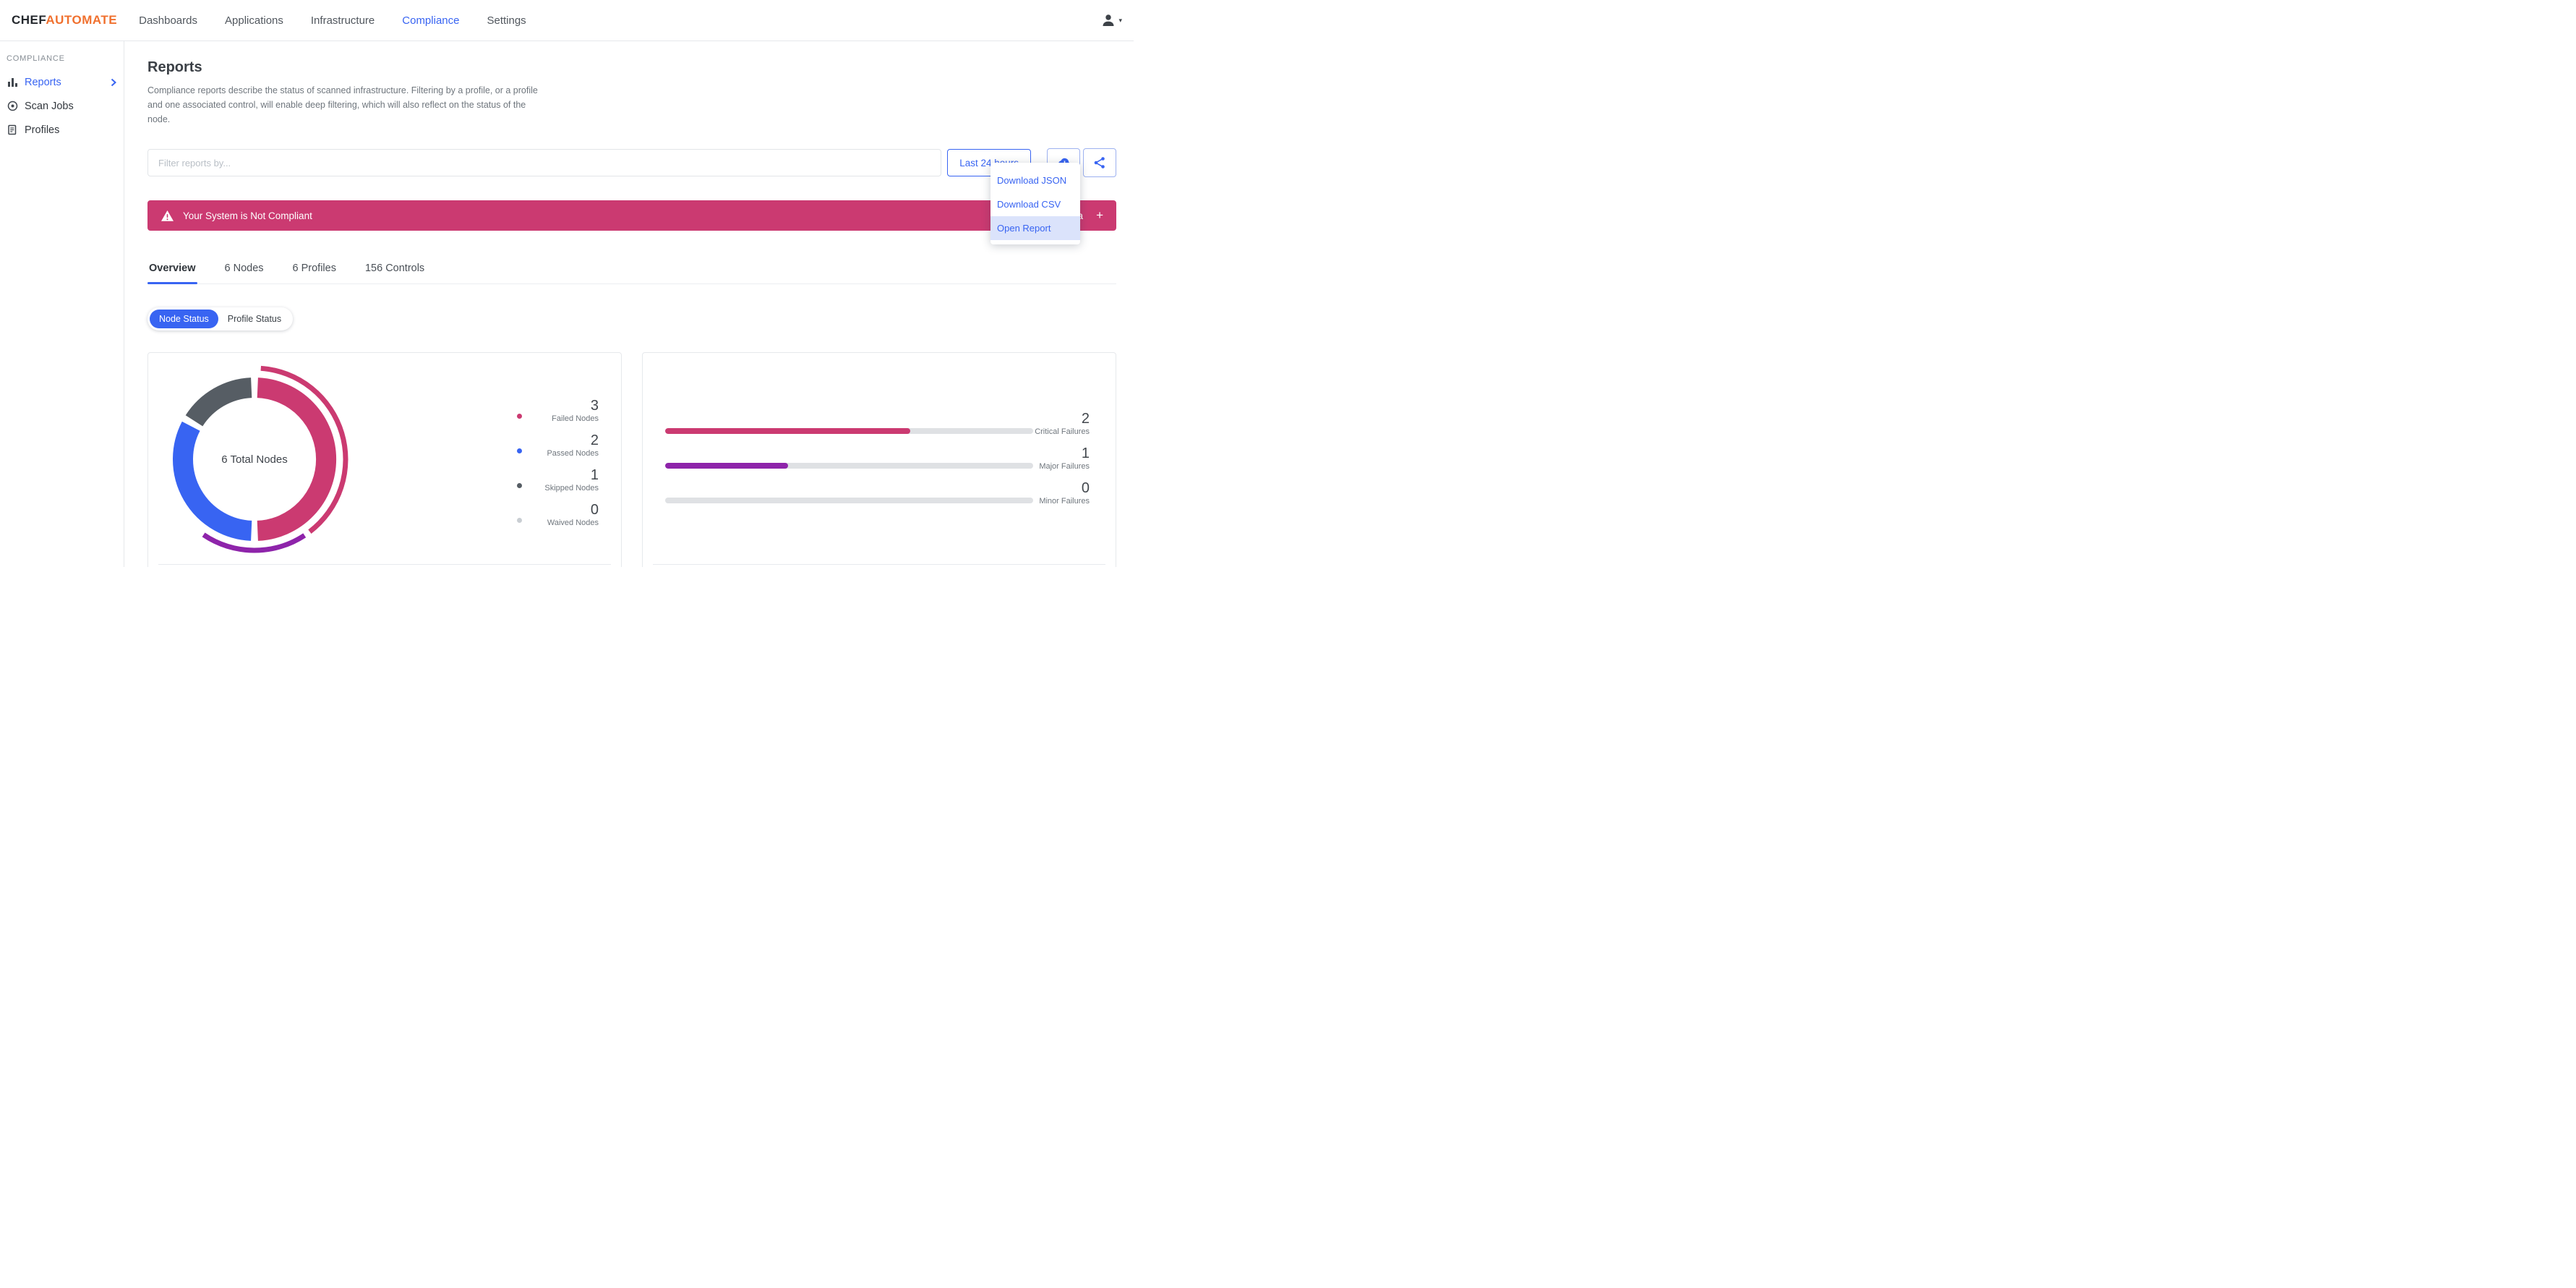 This screenshot has width=2576, height=1288. I want to click on sidebar-section-label: COMPLIANCE, so click(36, 58).